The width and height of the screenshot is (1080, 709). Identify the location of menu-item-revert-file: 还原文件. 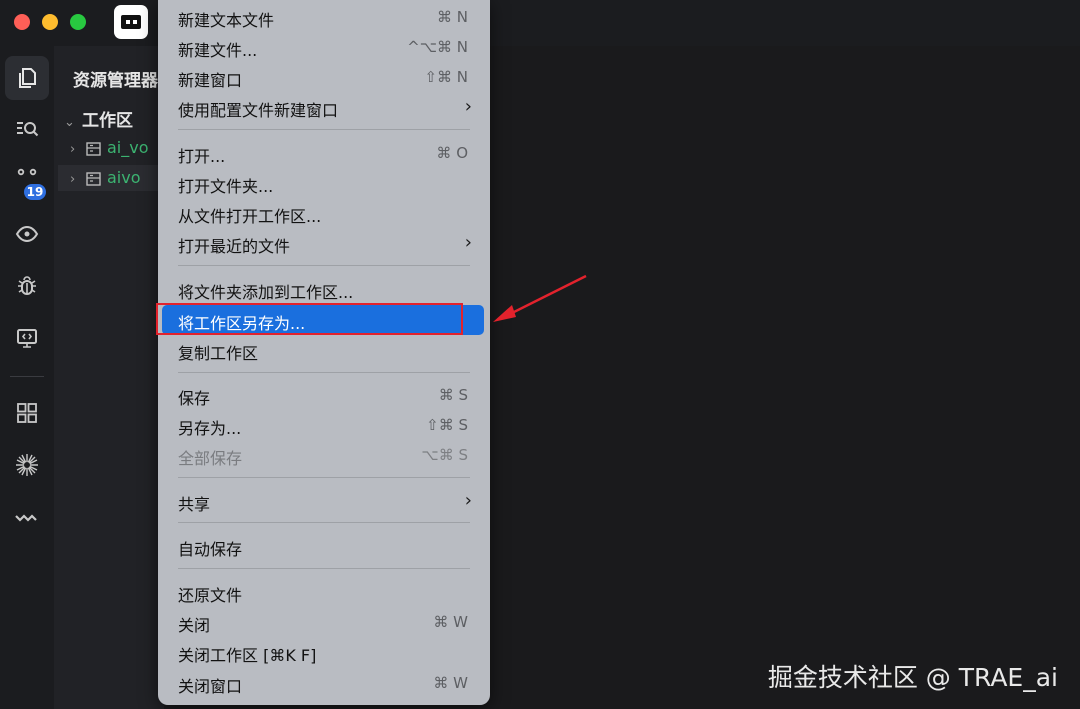
(324, 592).